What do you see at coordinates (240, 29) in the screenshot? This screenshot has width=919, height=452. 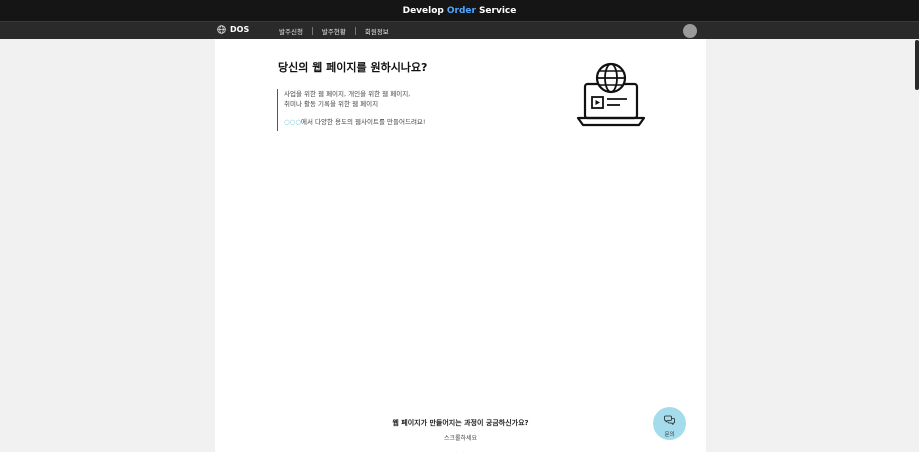 I see `brand-name: DOS` at bounding box center [240, 29].